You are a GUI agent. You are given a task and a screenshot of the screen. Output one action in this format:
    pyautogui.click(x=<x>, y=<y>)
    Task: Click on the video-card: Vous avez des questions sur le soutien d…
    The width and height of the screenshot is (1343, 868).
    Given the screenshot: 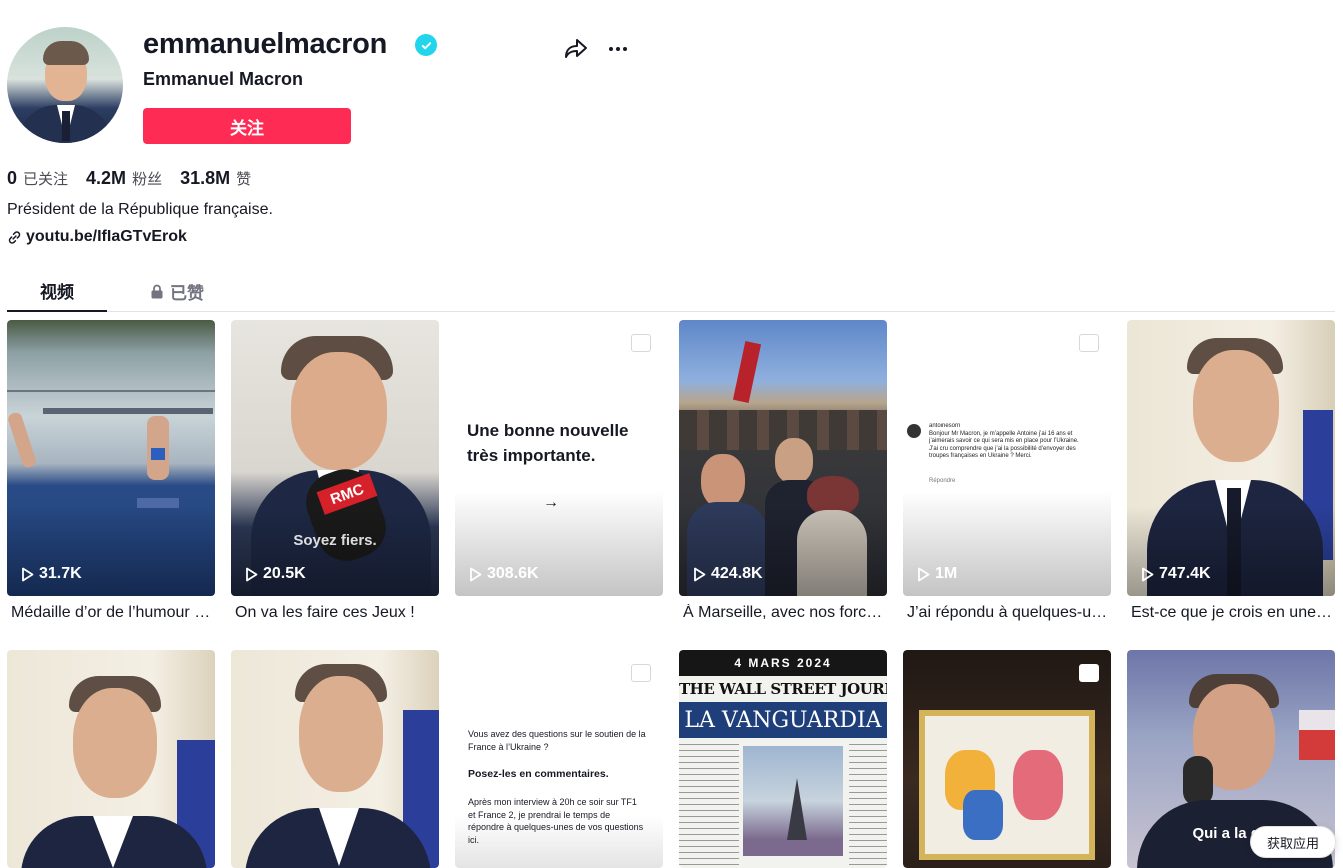 What is the action you would take?
    pyautogui.click(x=559, y=759)
    